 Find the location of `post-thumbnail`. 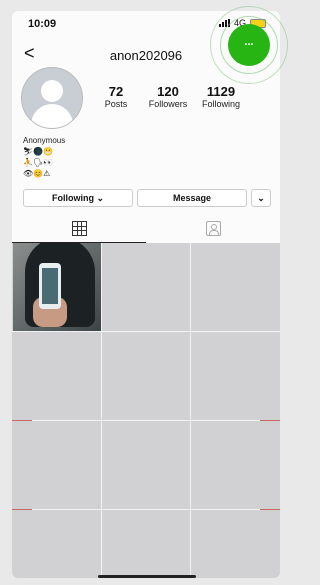

post-thumbnail is located at coordinates (57, 287).